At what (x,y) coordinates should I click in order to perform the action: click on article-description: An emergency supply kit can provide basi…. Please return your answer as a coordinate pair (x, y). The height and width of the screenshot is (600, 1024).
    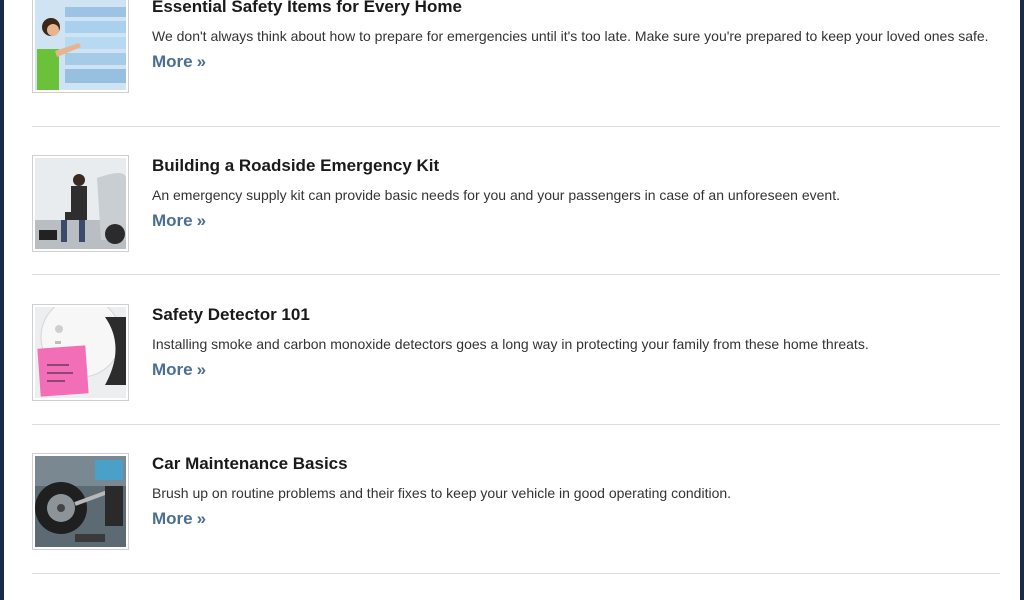
    Looking at the image, I should click on (496, 195).